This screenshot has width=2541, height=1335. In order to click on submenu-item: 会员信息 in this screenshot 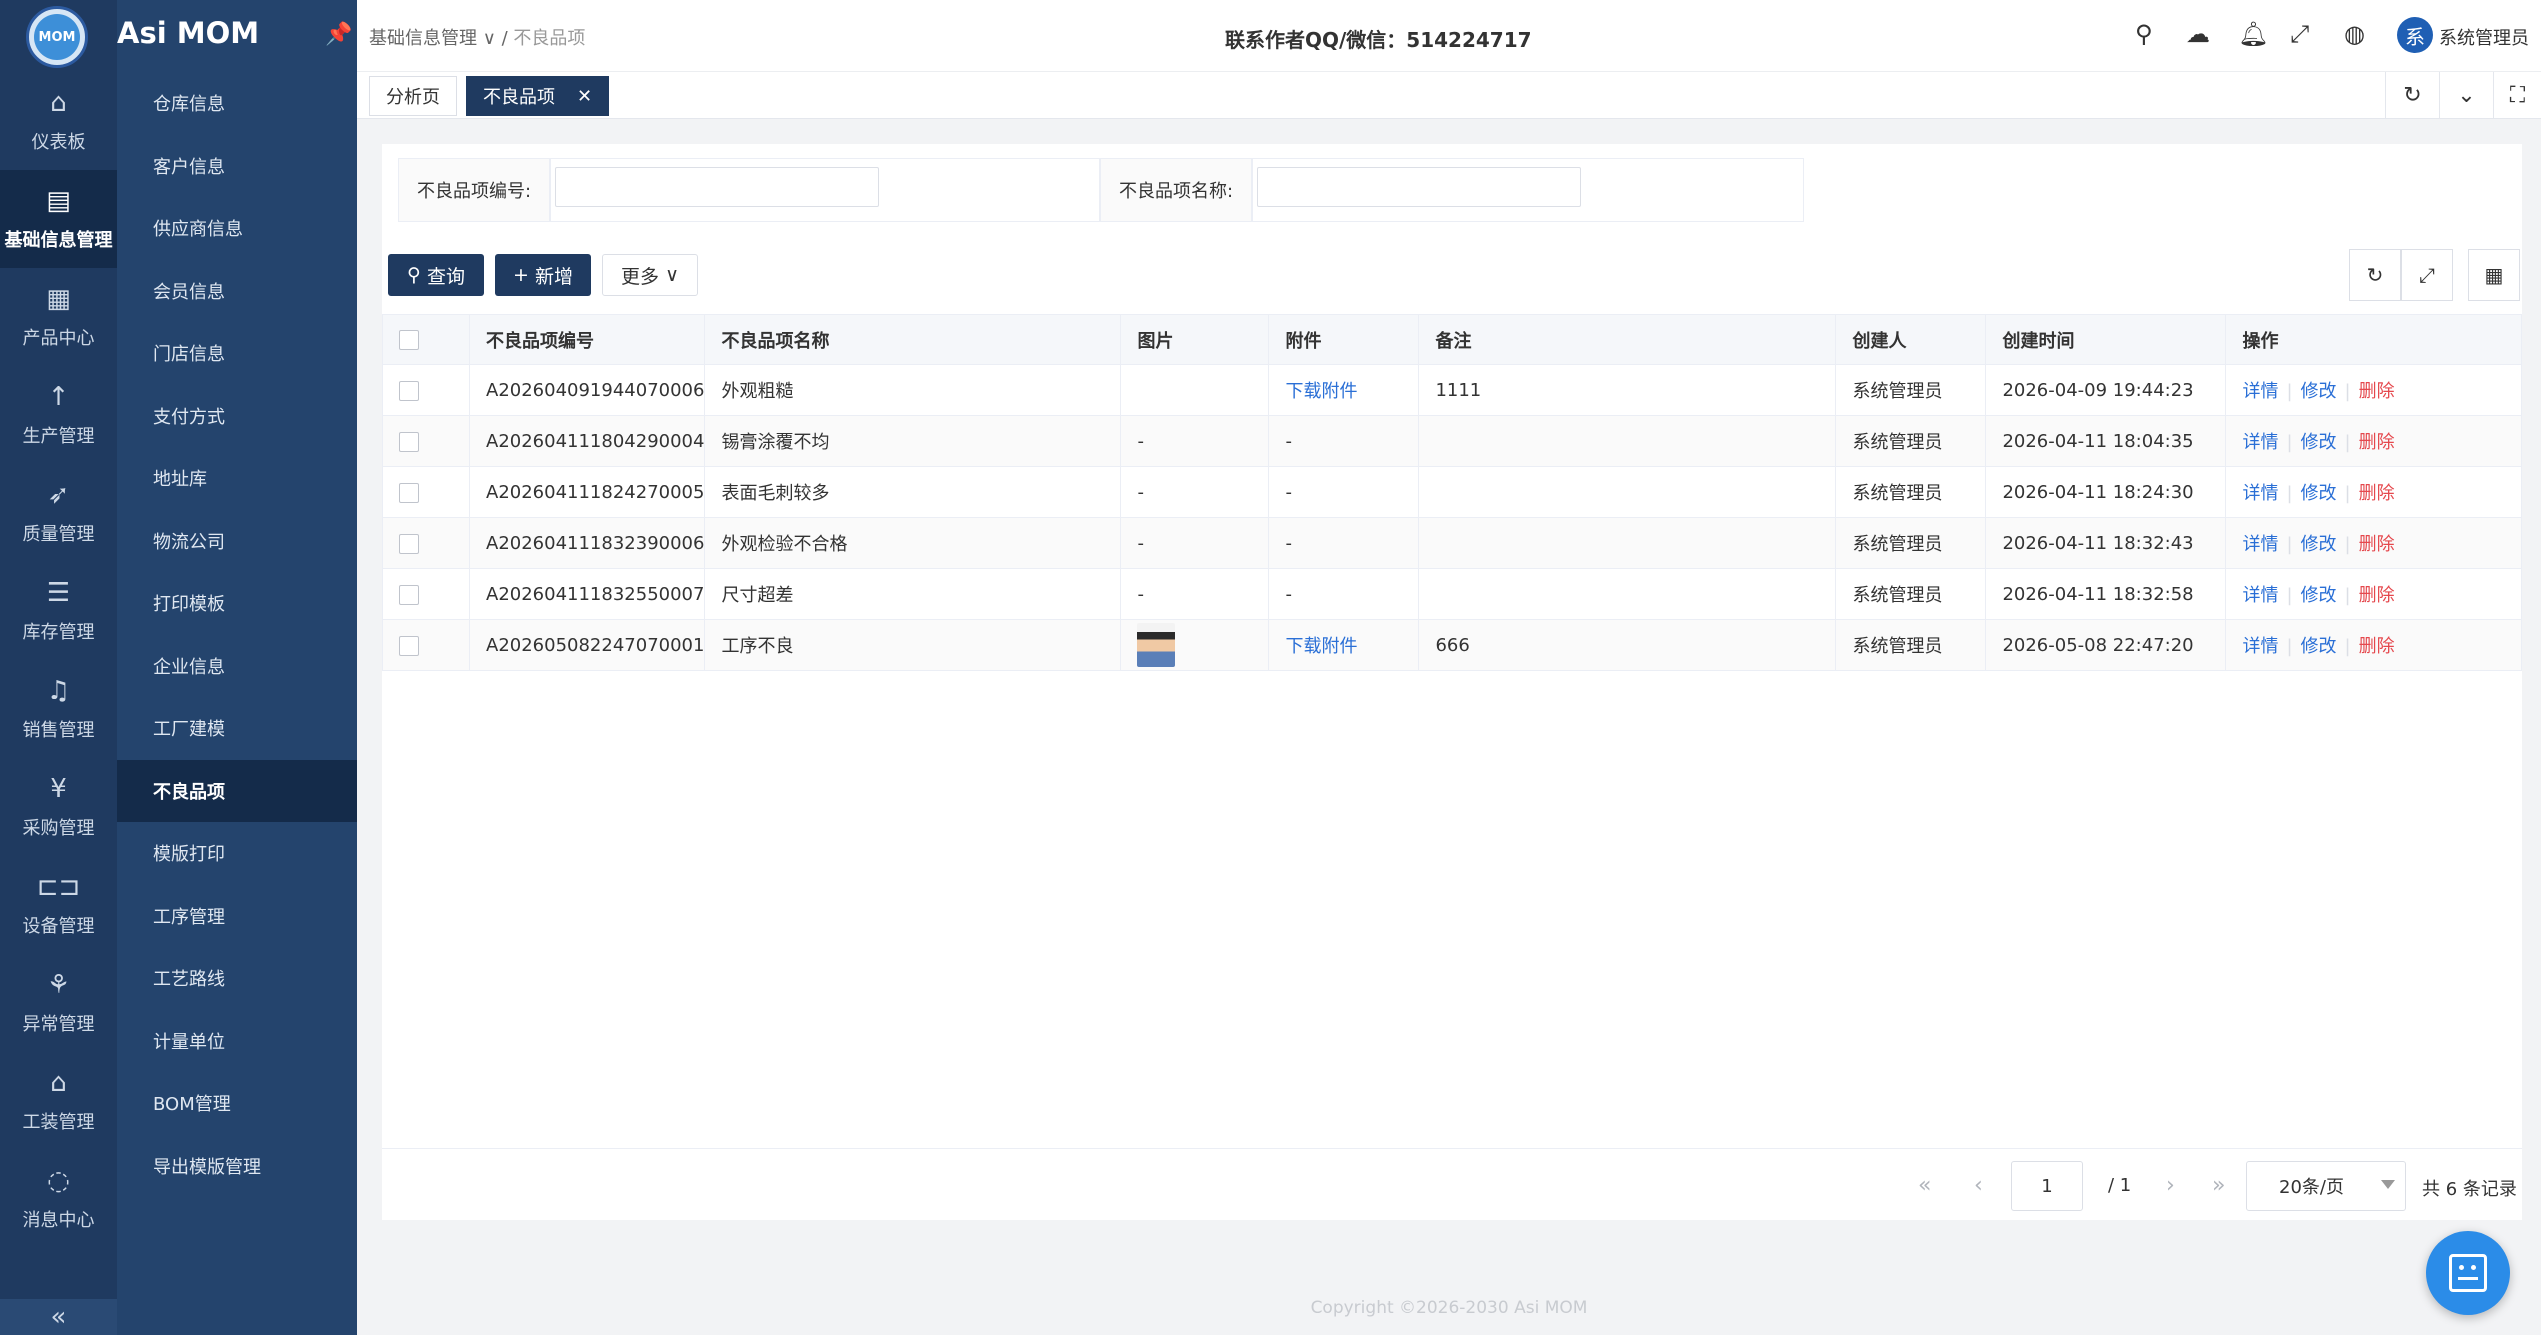, I will do `click(237, 291)`.